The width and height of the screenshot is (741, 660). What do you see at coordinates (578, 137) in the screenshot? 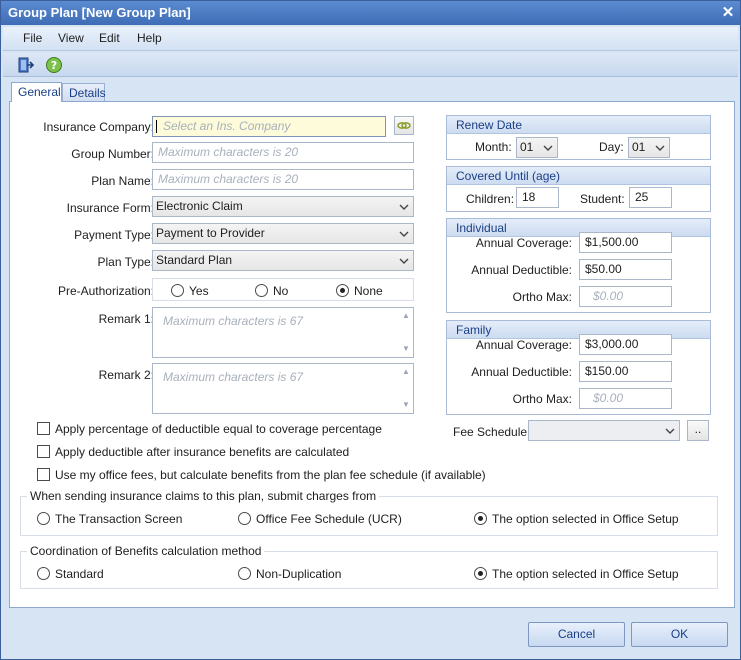
I see `renew-date-group: Renew Date Month: 01 Day: 01` at bounding box center [578, 137].